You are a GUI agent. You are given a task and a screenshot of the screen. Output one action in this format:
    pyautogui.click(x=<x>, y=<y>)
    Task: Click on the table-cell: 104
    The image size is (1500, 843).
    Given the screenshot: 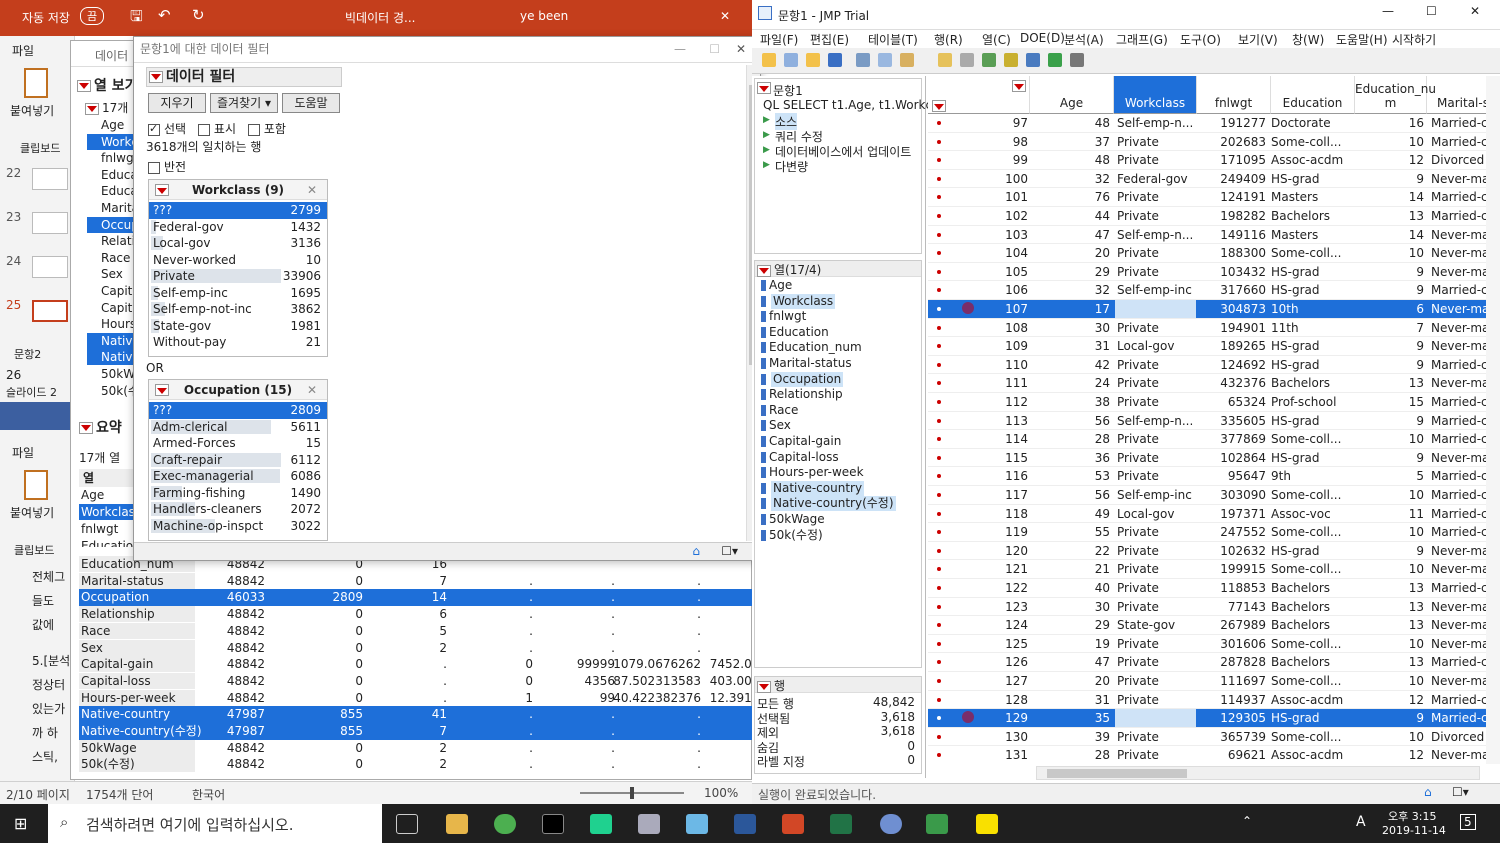 What is the action you would take?
    pyautogui.click(x=1016, y=253)
    